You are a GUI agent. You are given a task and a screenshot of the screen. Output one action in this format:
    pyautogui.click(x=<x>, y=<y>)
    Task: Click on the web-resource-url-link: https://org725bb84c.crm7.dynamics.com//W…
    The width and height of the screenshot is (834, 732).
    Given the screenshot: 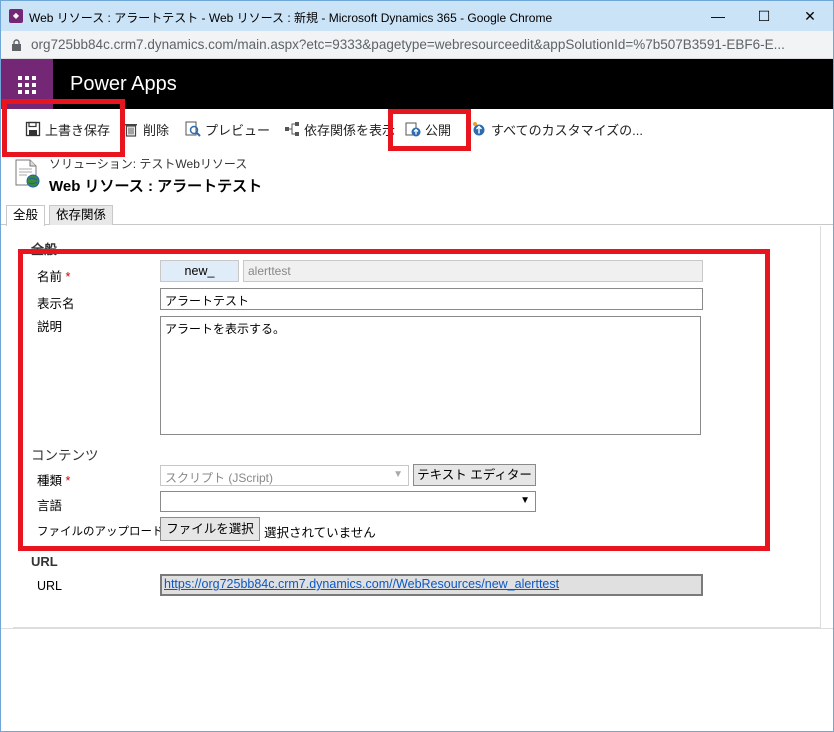 What is the action you would take?
    pyautogui.click(x=431, y=585)
    